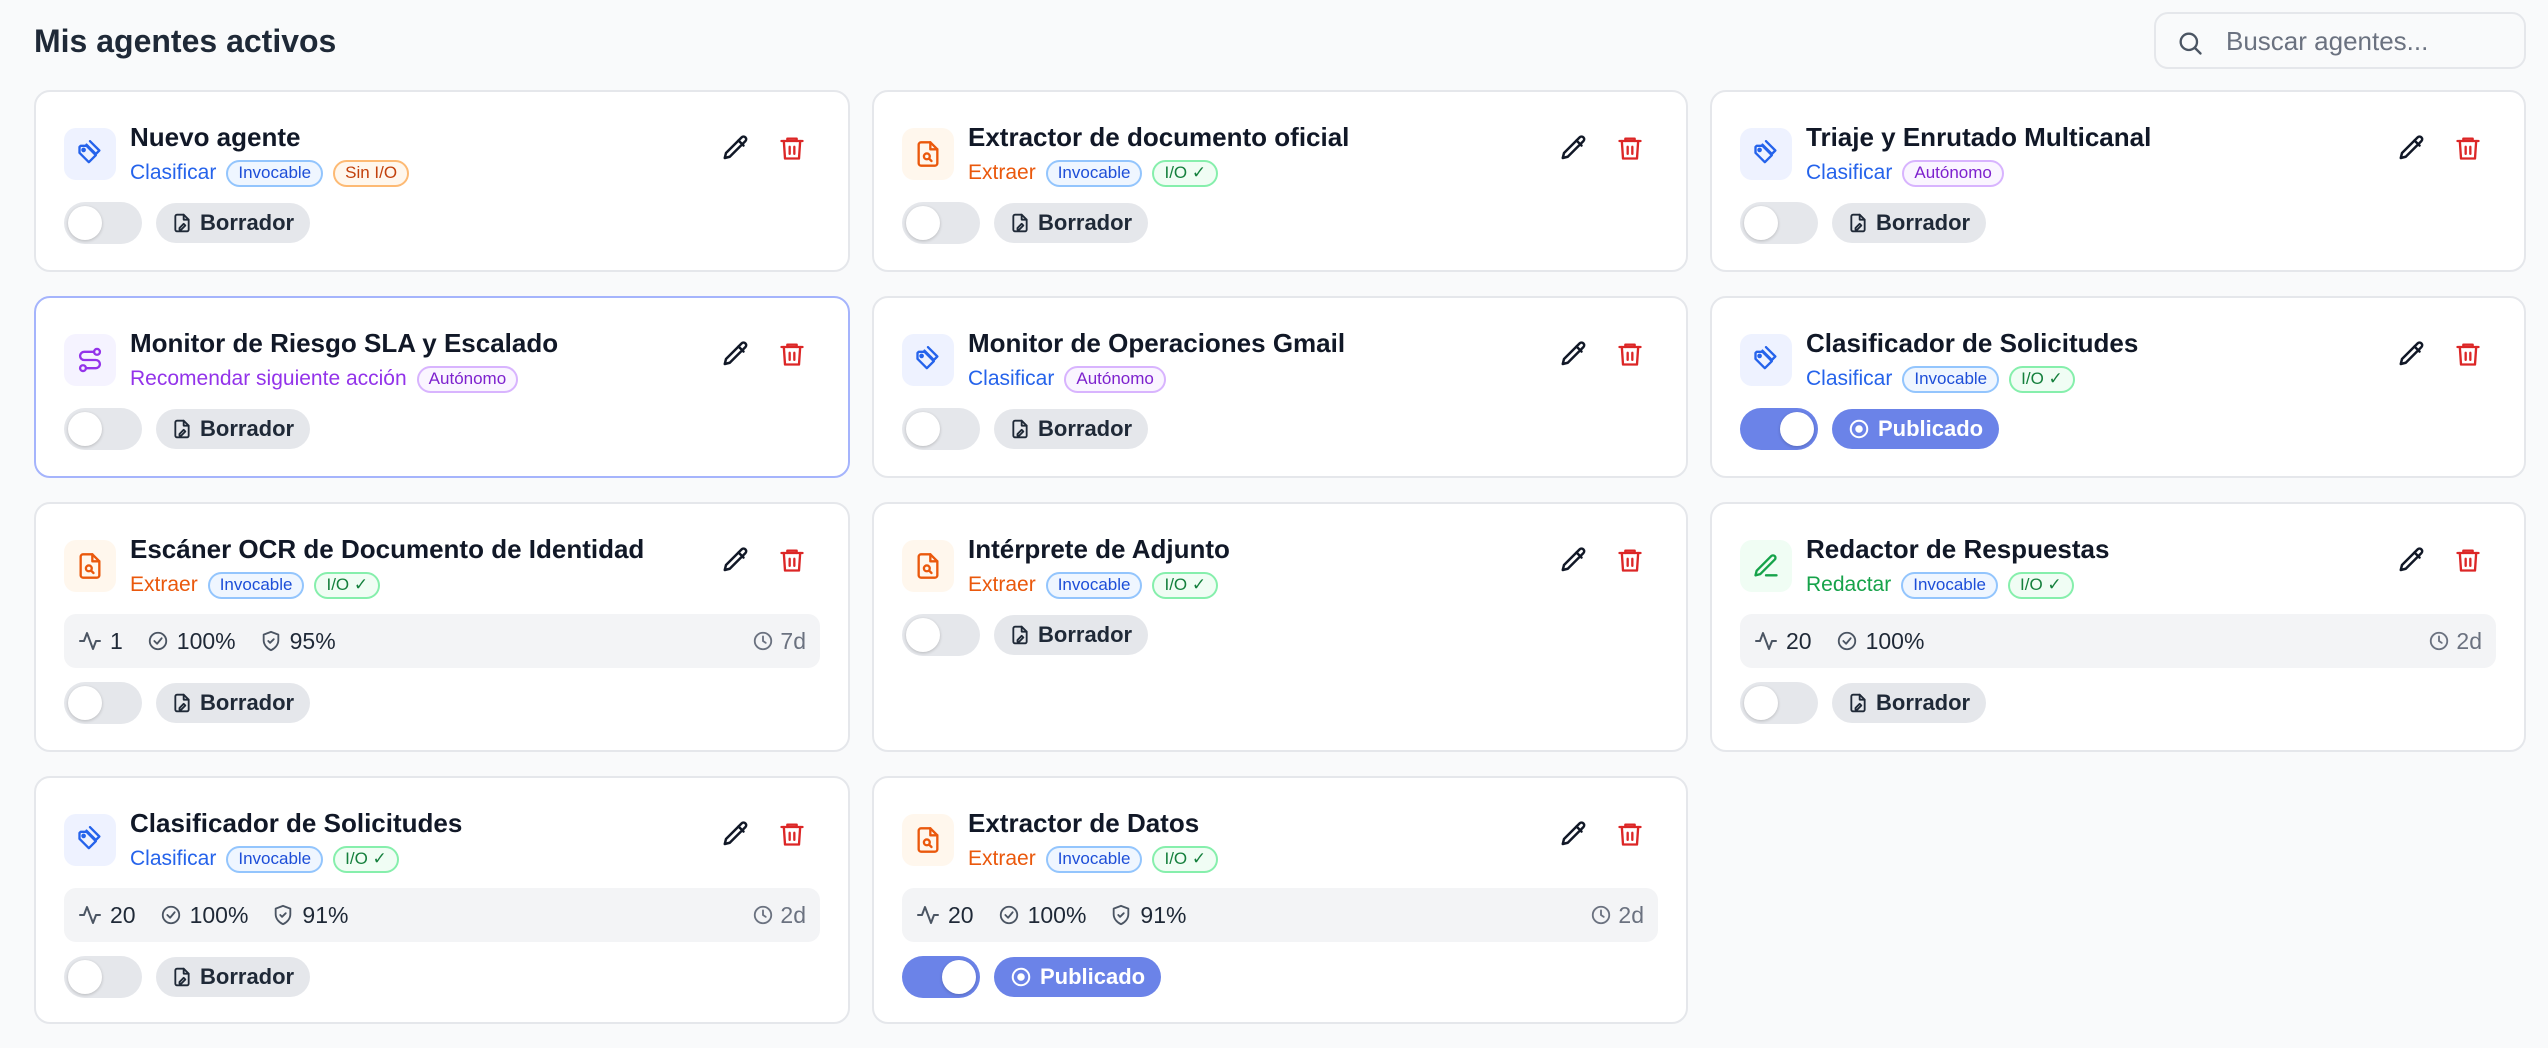 The image size is (2548, 1048). Describe the element at coordinates (2190, 43) in the screenshot. I see `search-icon` at that location.